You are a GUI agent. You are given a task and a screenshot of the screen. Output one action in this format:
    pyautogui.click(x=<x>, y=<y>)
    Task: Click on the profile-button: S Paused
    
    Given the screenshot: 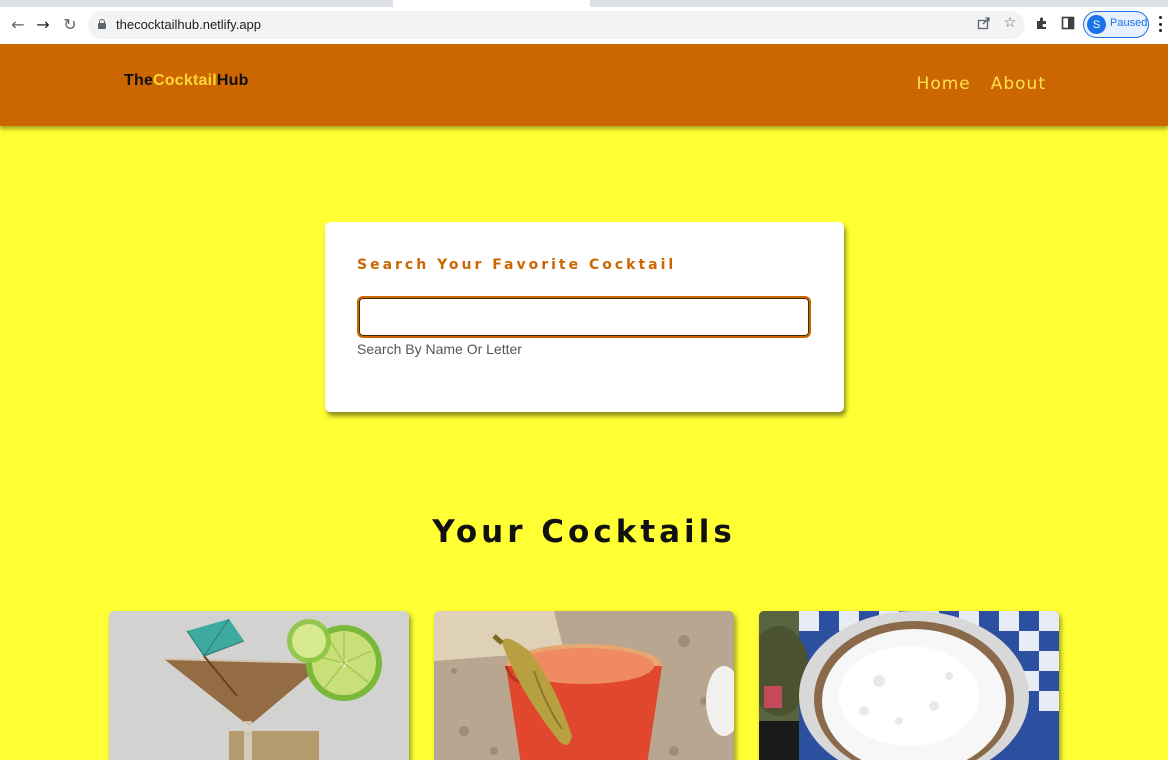 What is the action you would take?
    pyautogui.click(x=1116, y=24)
    